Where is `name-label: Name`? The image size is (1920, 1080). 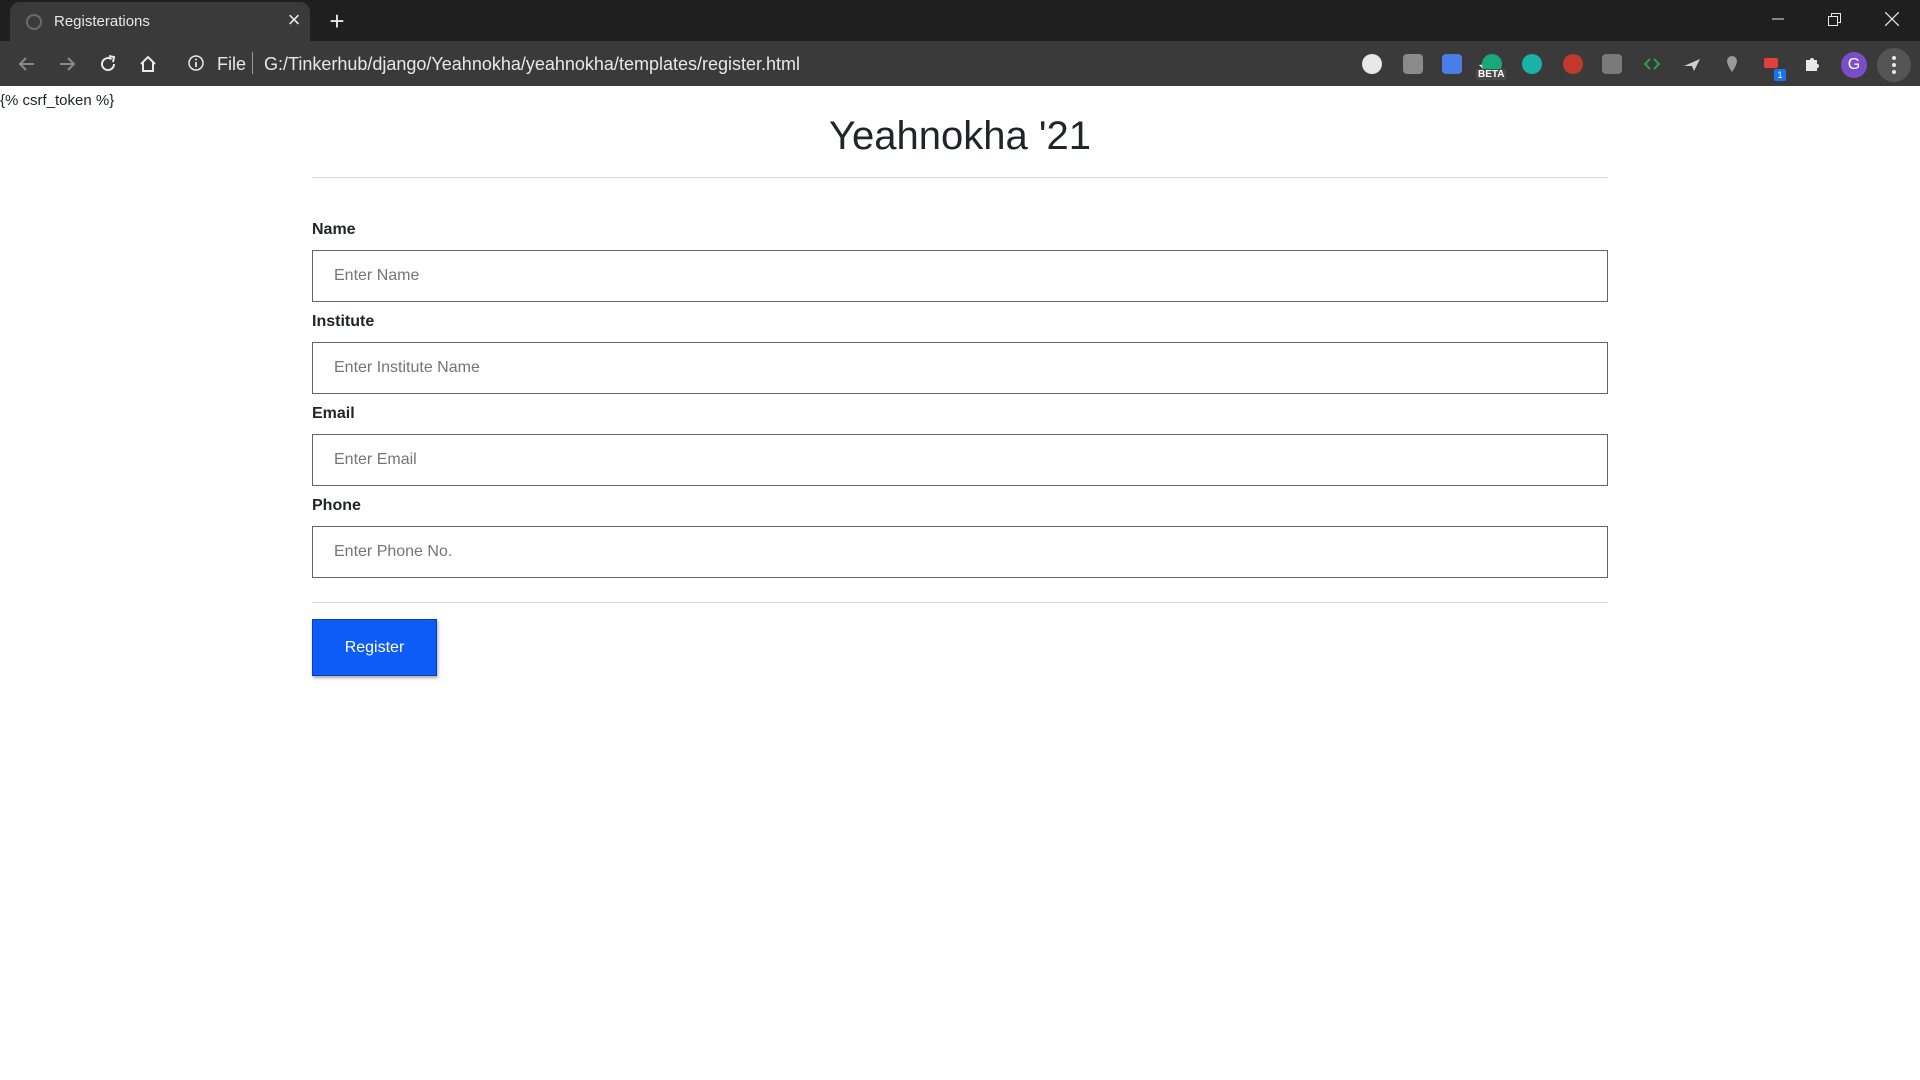
name-label: Name is located at coordinates (334, 229).